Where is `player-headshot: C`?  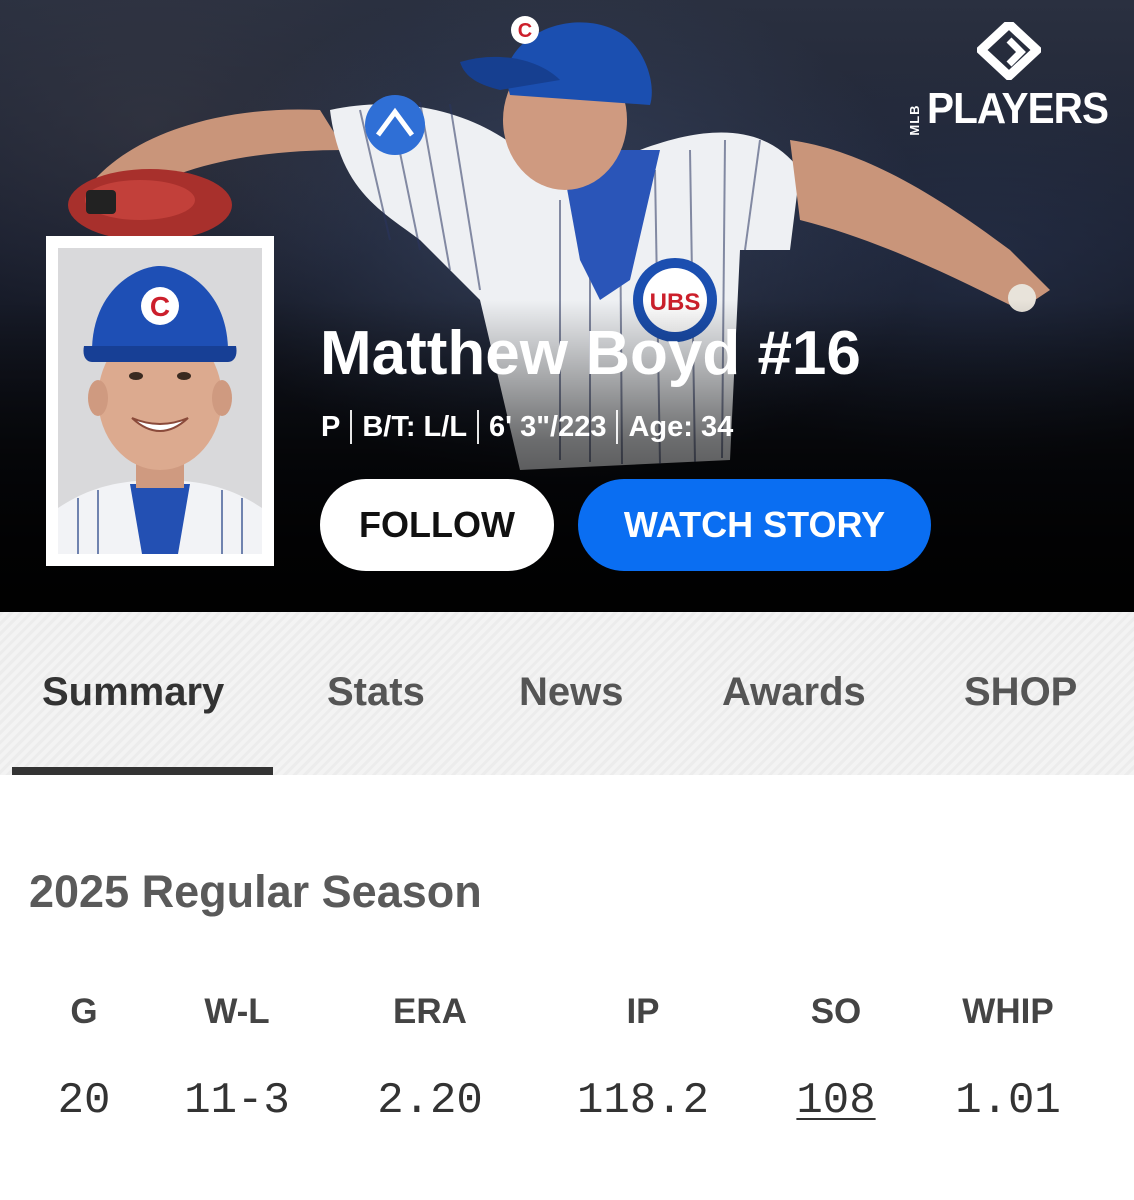 player-headshot: C is located at coordinates (160, 401).